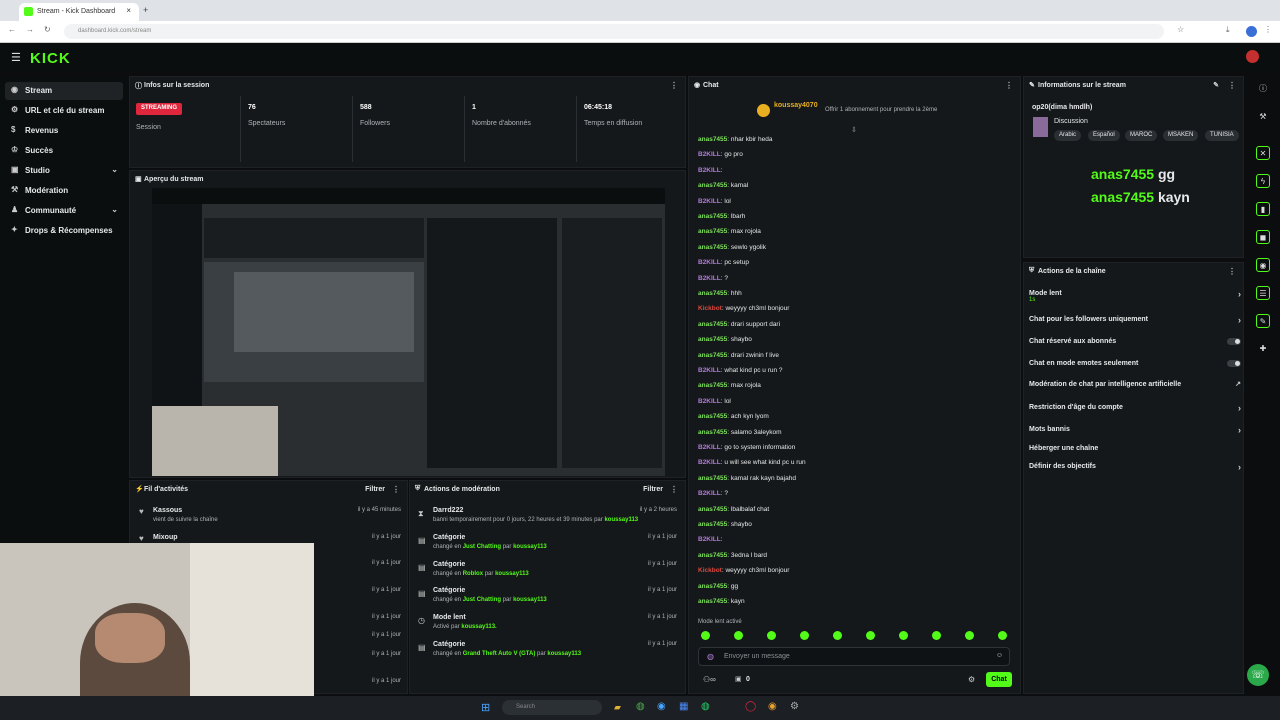 Image resolution: width=1280 pixels, height=720 pixels. What do you see at coordinates (1135, 430) in the screenshot?
I see `action-banned-words: Mots bannis ›` at bounding box center [1135, 430].